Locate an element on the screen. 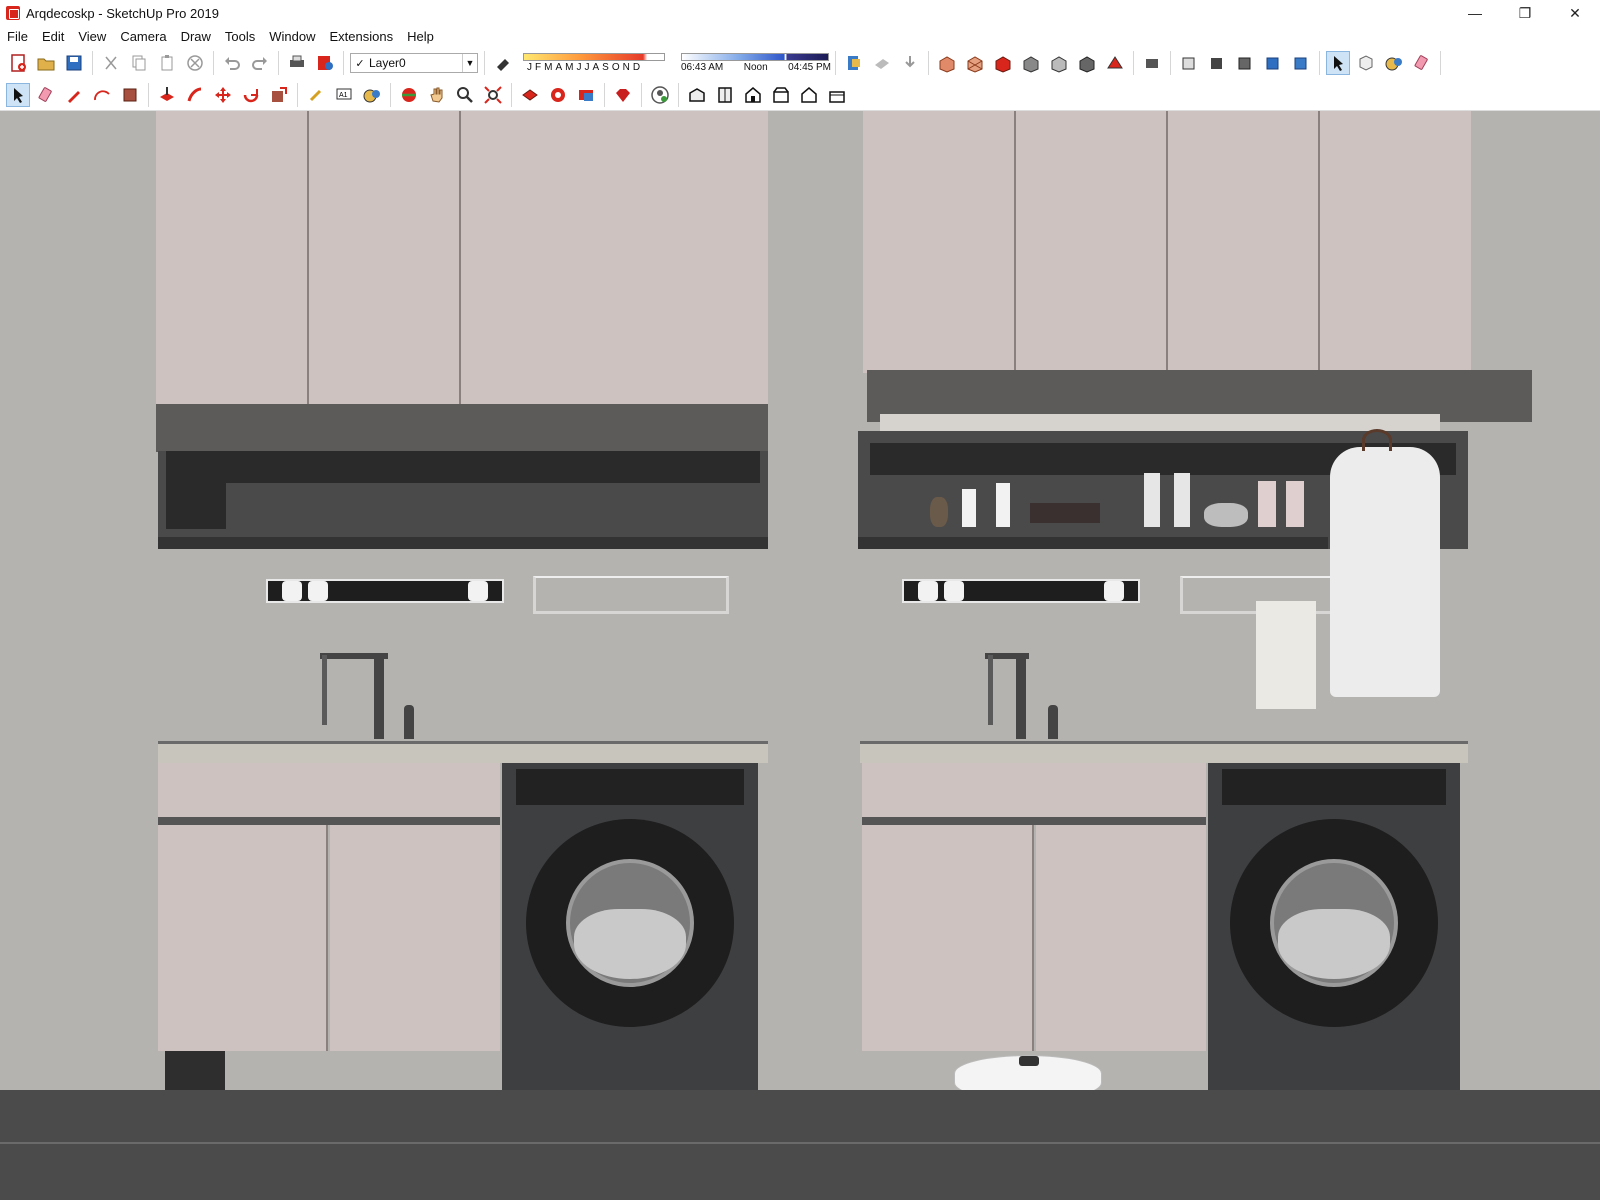 This screenshot has width=1600, height=1200. select-tool-icon is located at coordinates (18, 95).